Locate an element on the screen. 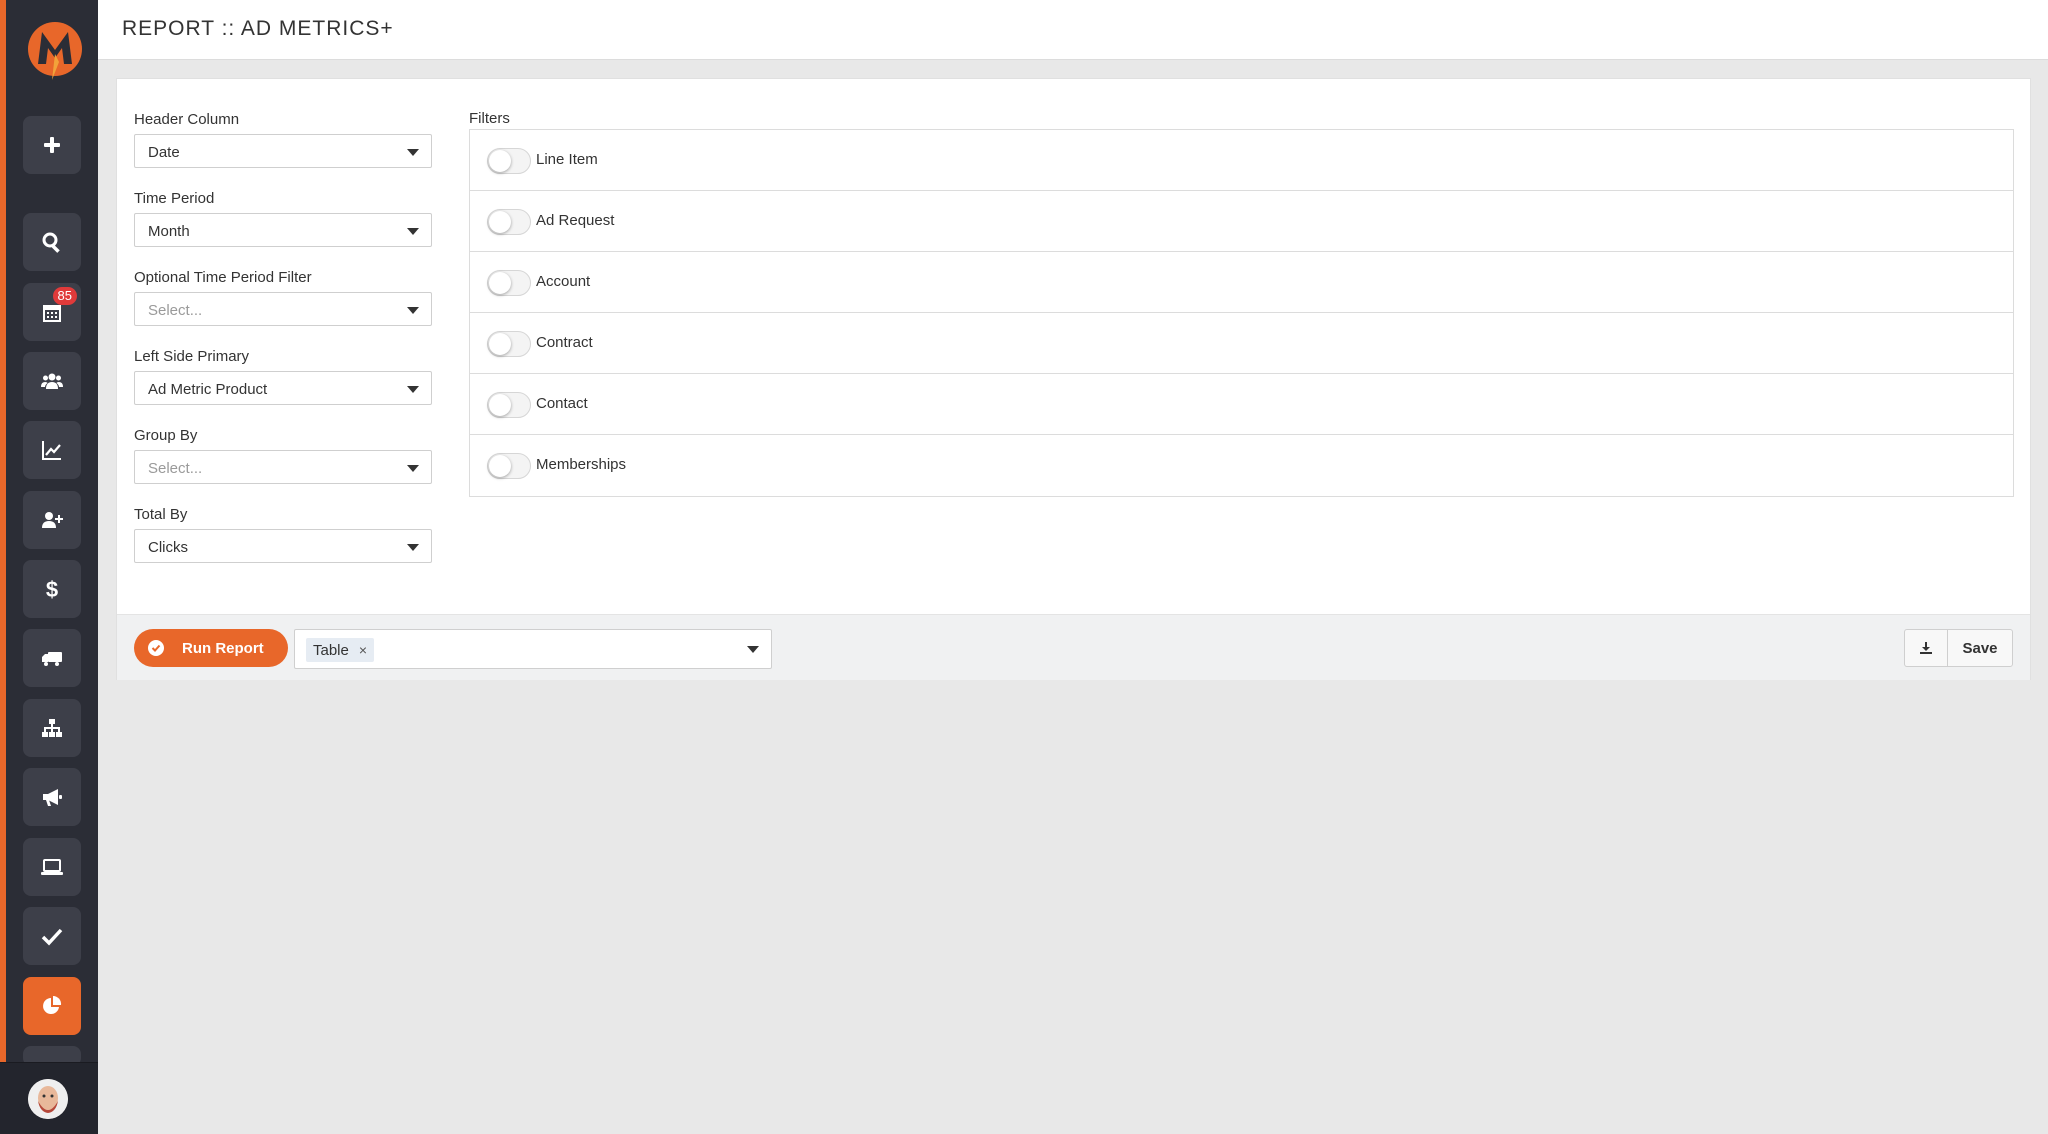 Image resolution: width=2048 pixels, height=1134 pixels. nav-billing-button: $ is located at coordinates (52, 589).